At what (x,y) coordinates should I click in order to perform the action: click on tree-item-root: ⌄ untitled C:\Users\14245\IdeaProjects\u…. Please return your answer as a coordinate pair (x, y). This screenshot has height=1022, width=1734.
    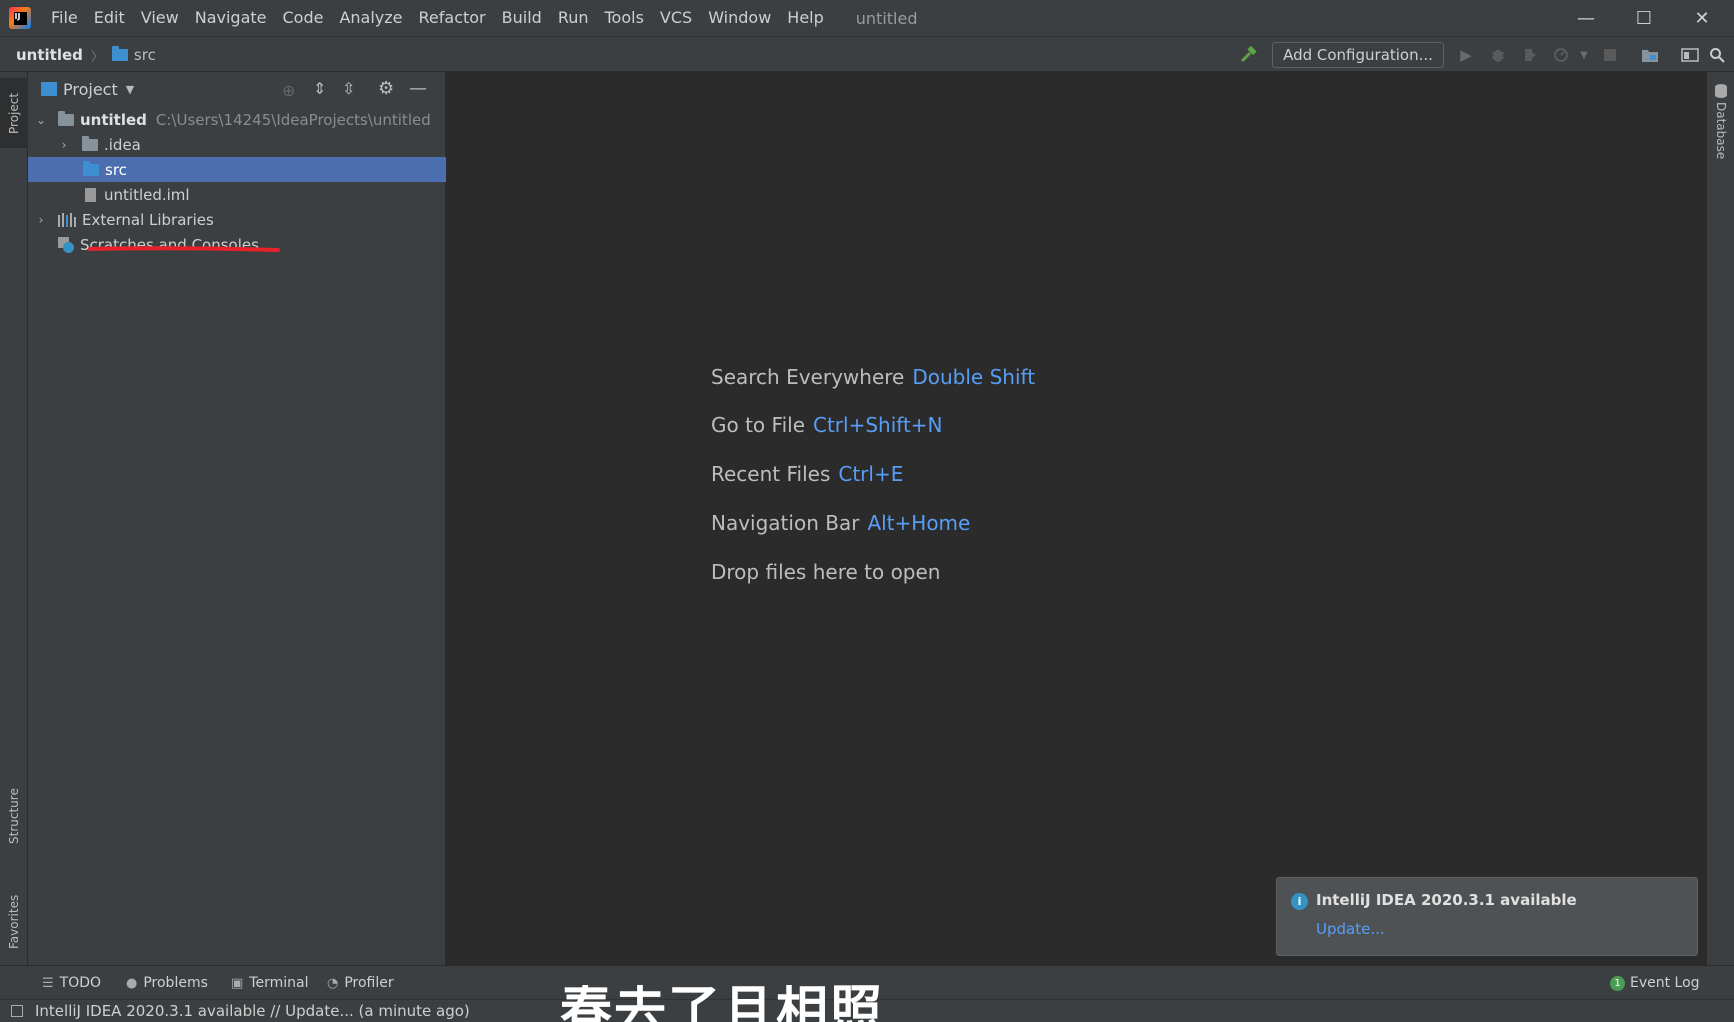
    Looking at the image, I should click on (237, 119).